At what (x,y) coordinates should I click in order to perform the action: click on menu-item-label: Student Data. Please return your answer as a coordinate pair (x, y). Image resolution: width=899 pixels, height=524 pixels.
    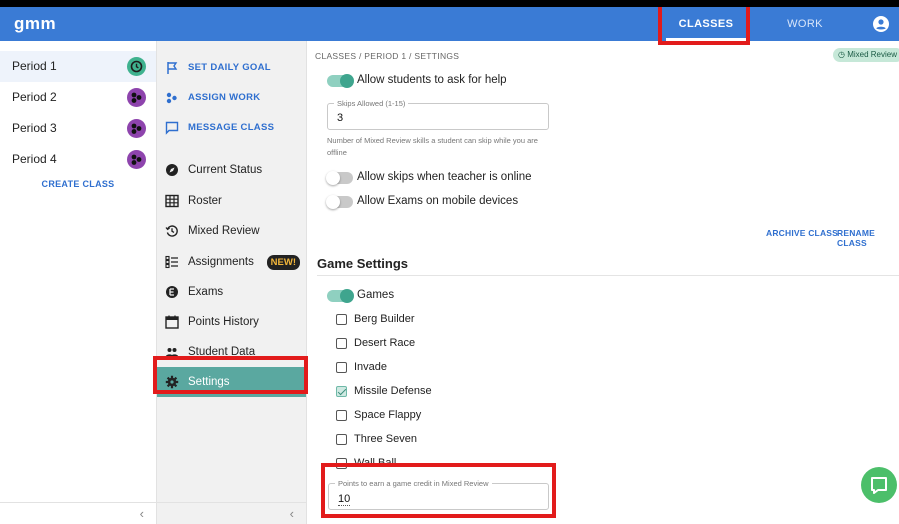
    Looking at the image, I should click on (222, 352).